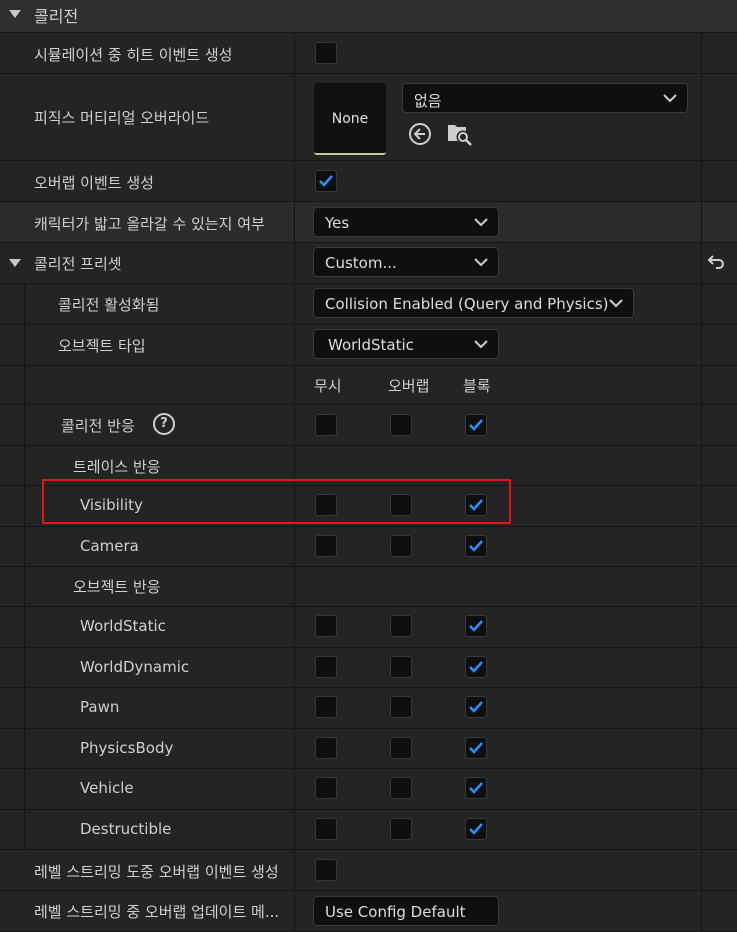 The height and width of the screenshot is (932, 737). I want to click on response-row: Pawn, so click(368, 708).